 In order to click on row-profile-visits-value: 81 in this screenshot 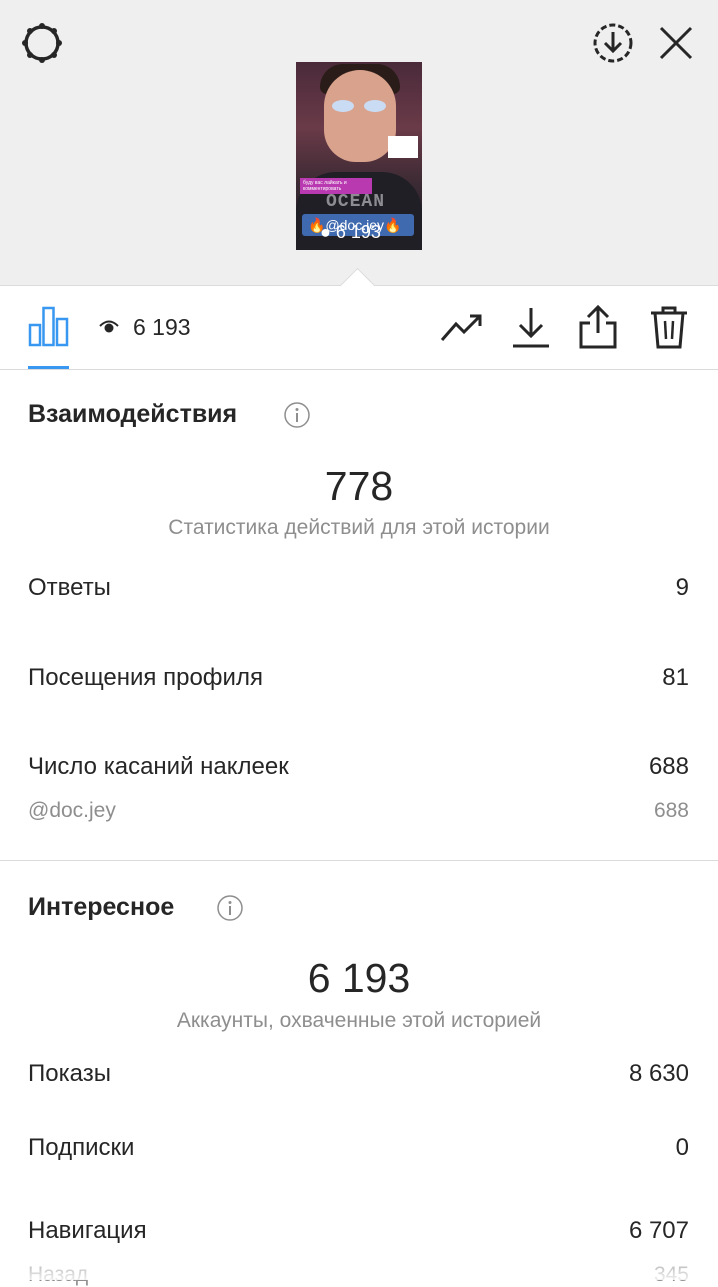, I will do `click(675, 677)`.